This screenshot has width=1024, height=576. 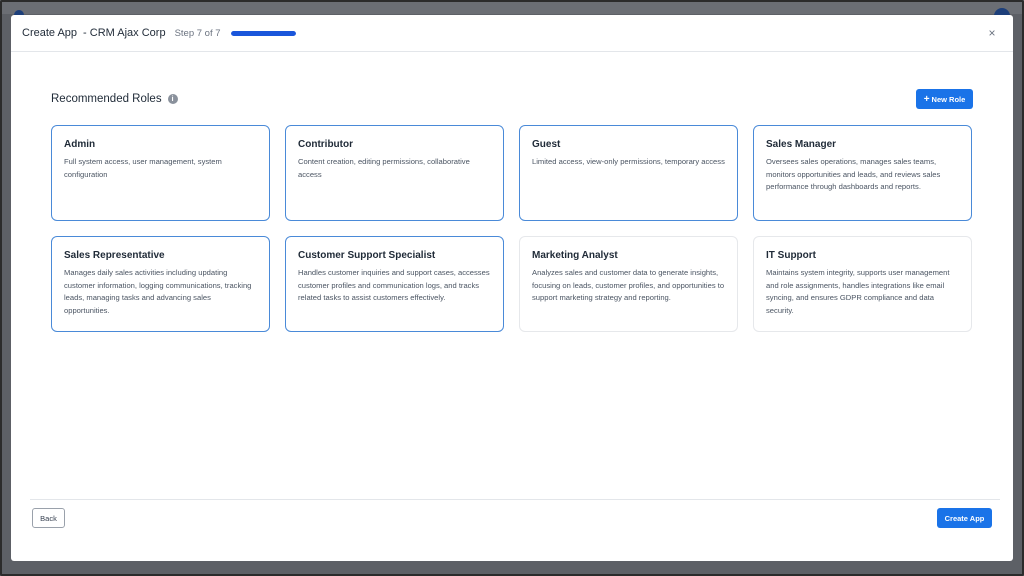 I want to click on role-title: IT Support, so click(x=791, y=255).